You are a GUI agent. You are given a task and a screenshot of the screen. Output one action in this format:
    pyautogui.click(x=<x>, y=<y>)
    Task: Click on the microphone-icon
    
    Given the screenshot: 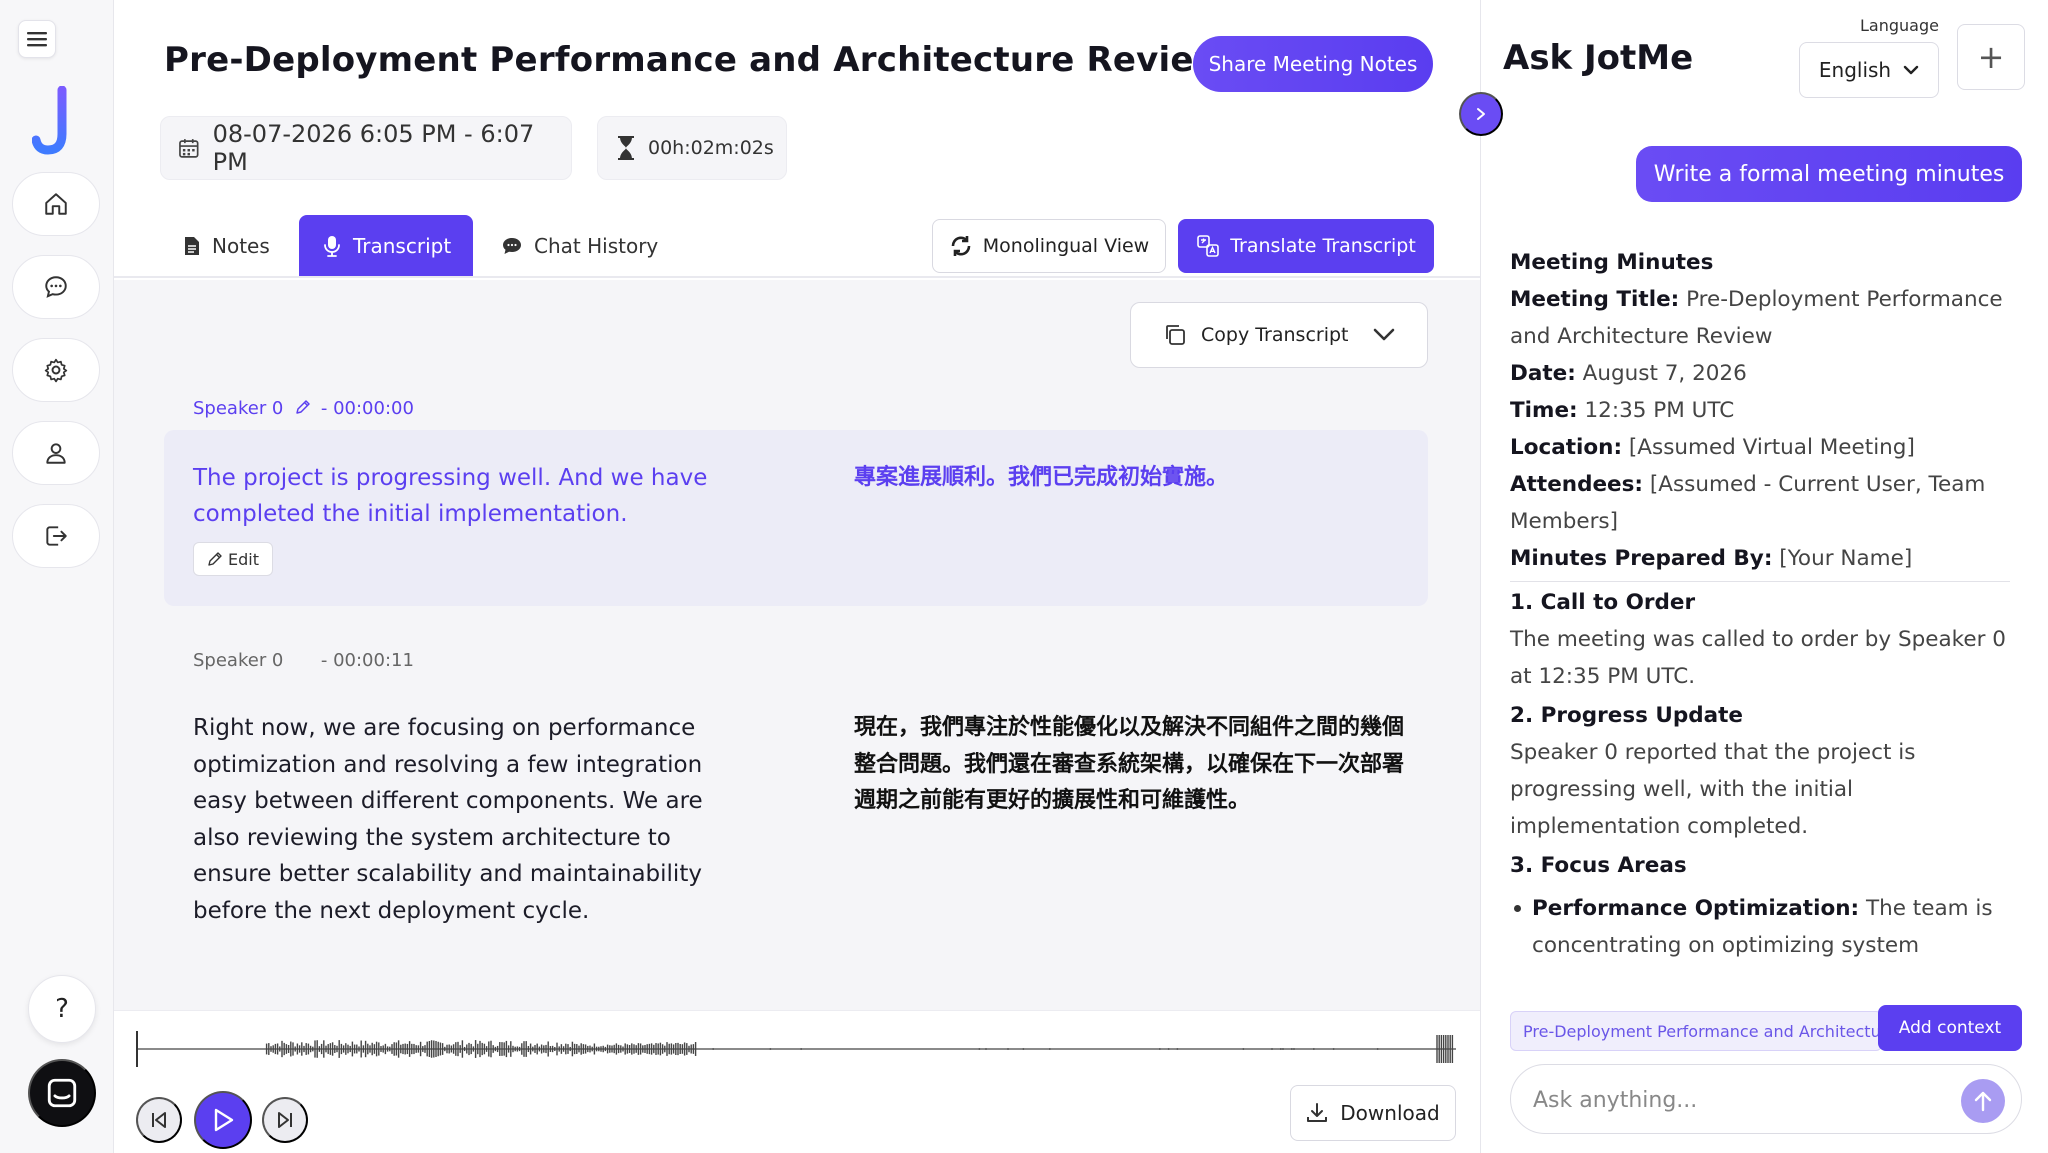 What is the action you would take?
    pyautogui.click(x=332, y=246)
    